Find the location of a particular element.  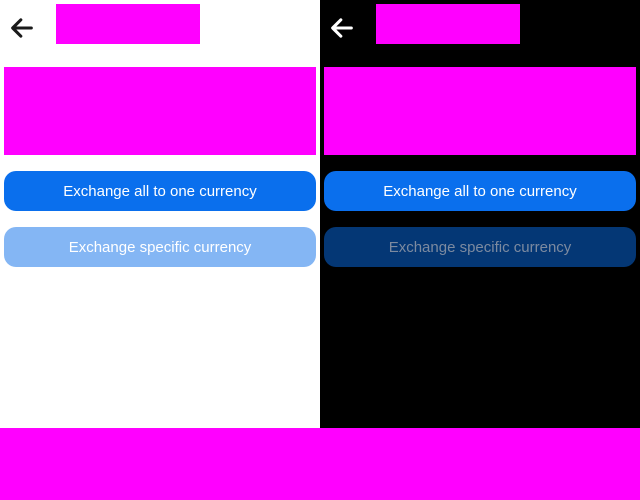

bottom-placeholder is located at coordinates (320, 464).